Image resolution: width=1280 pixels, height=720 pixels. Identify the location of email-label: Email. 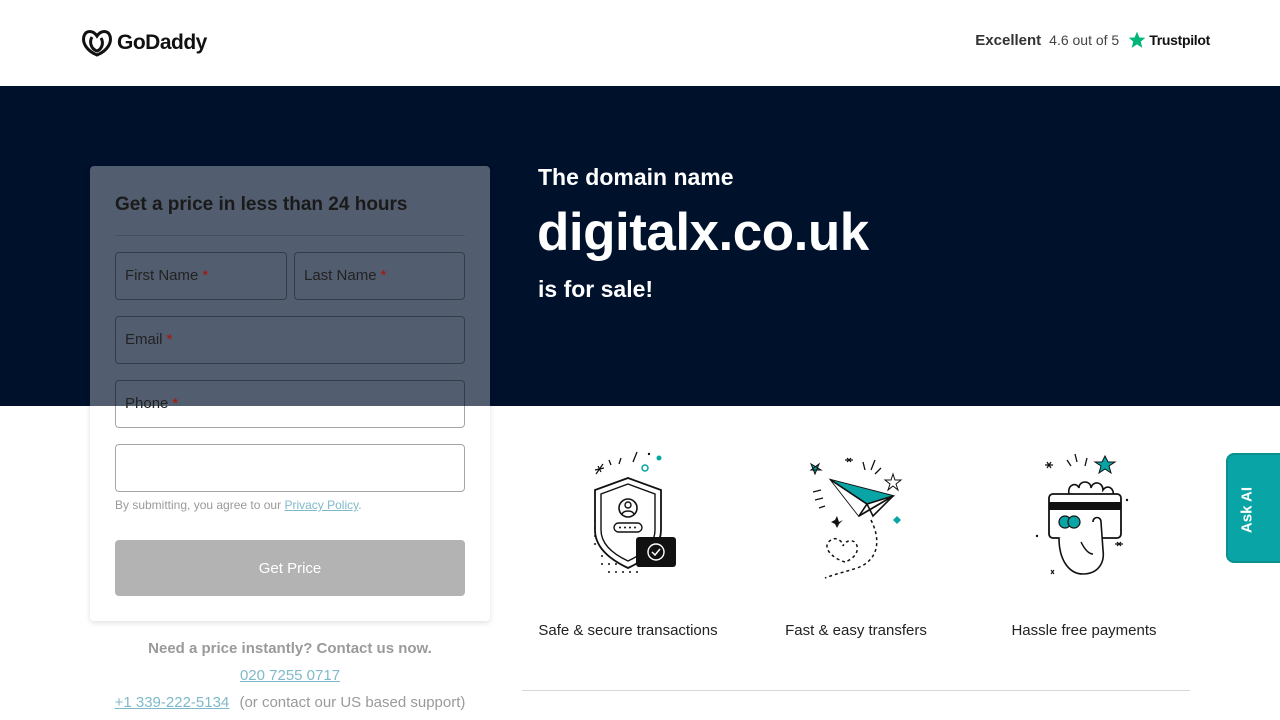
(144, 339).